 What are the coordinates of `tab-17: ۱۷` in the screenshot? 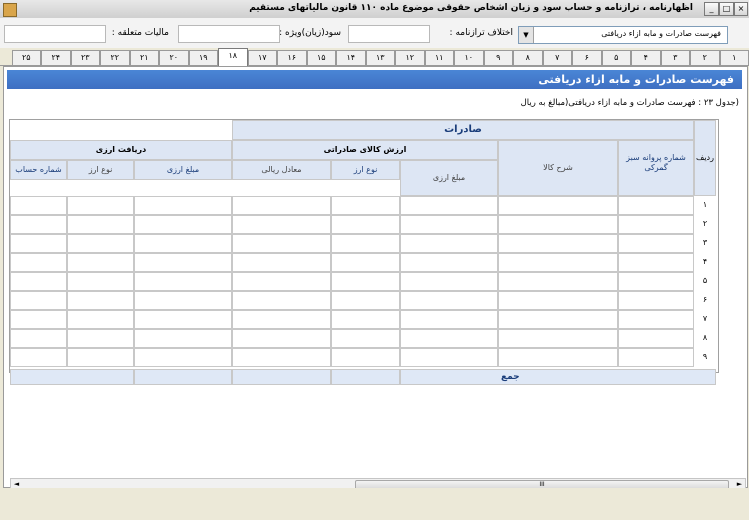 It's located at (262, 57).